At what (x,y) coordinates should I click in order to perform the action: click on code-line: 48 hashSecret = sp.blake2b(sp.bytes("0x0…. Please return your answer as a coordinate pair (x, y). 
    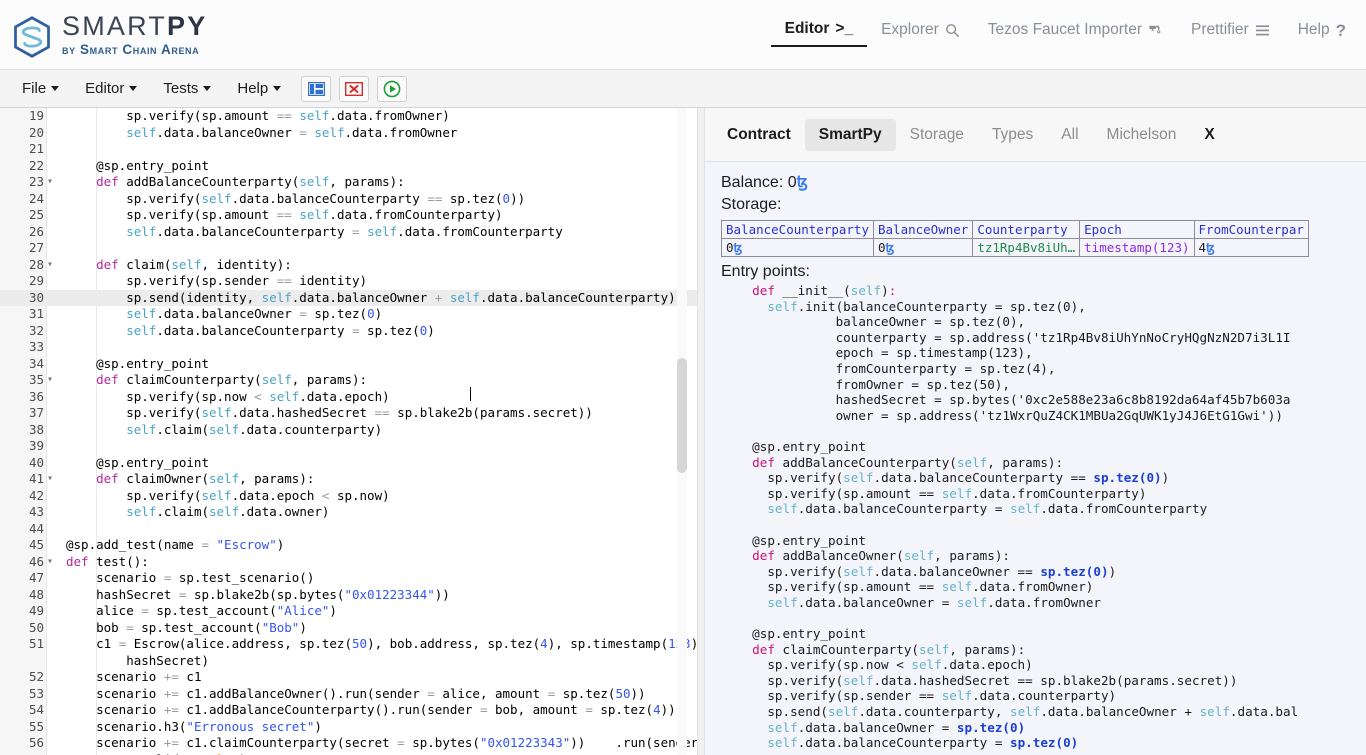
    Looking at the image, I should click on (348, 595).